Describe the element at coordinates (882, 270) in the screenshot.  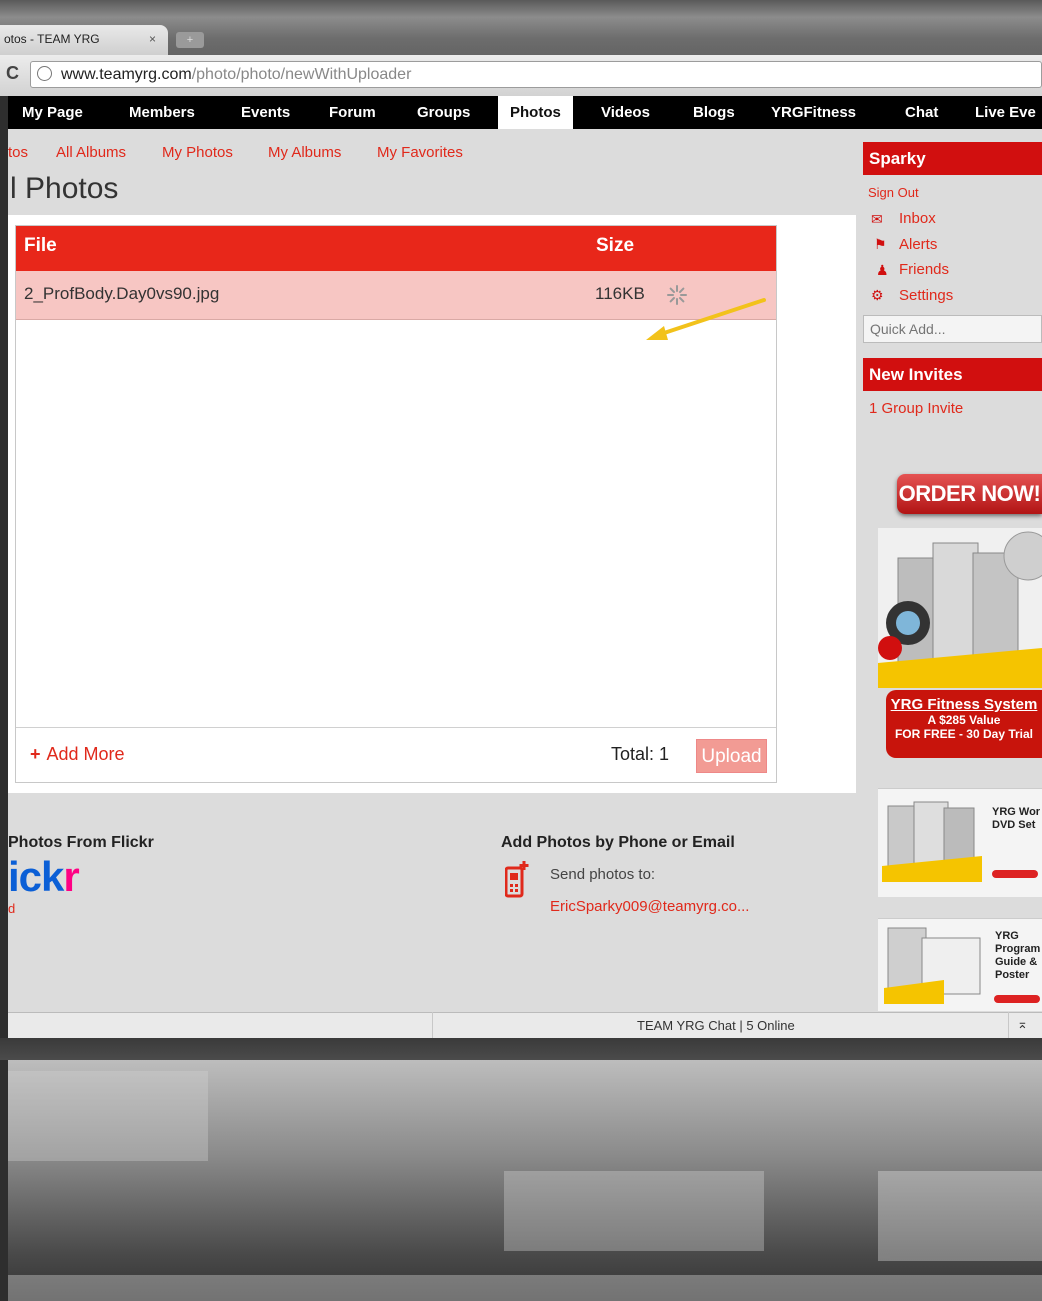
I see `friends-icon: ♟` at that location.